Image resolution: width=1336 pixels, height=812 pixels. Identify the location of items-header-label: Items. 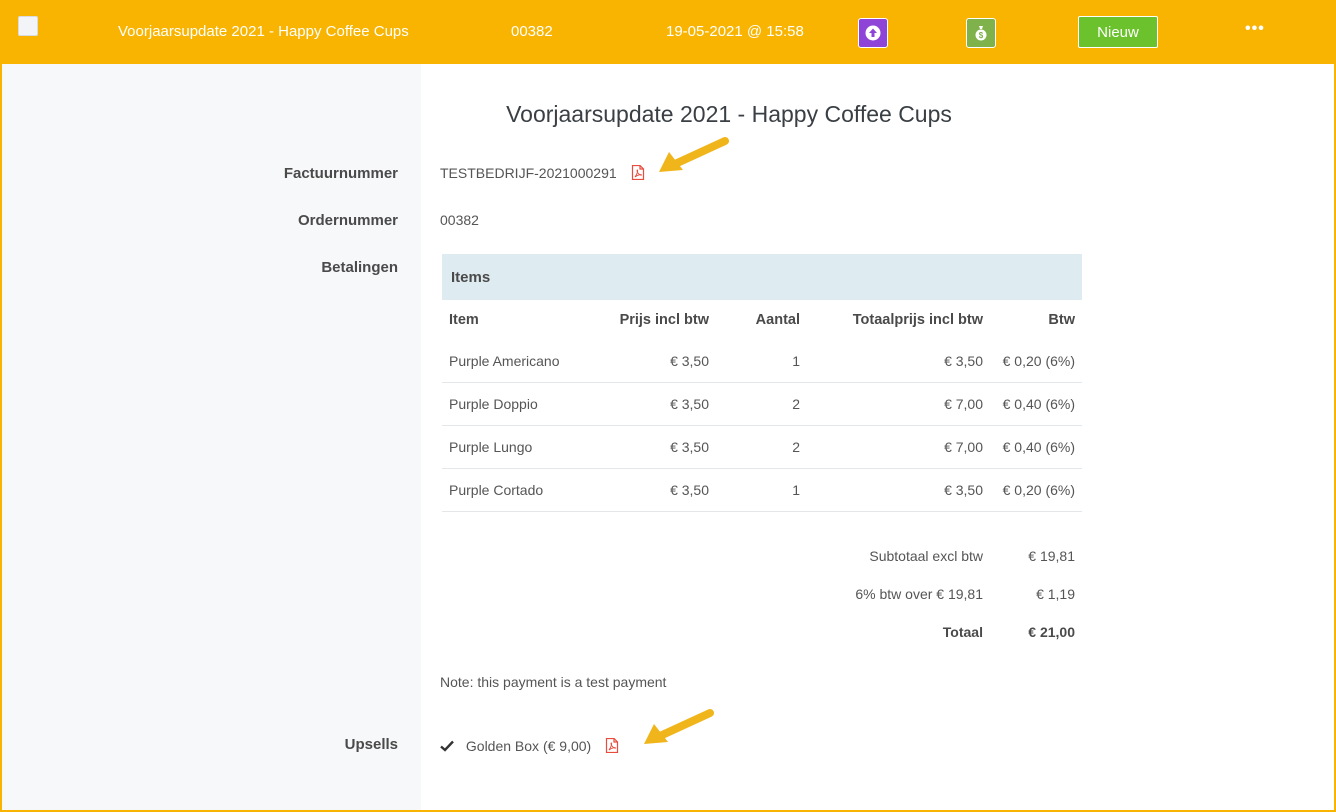
(471, 277).